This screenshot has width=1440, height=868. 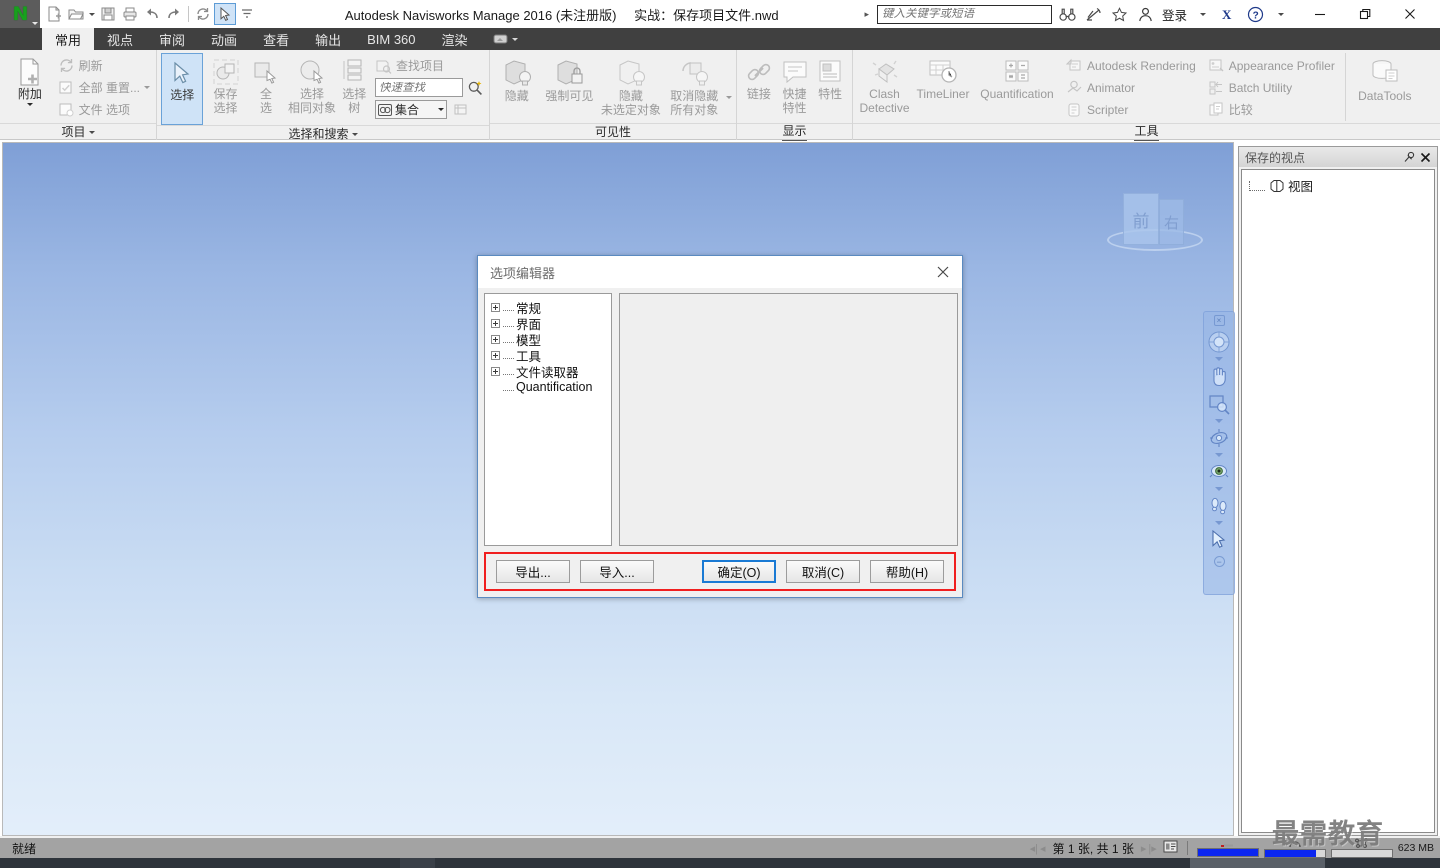 I want to click on require-visible-button: 强制可见, so click(x=569, y=78).